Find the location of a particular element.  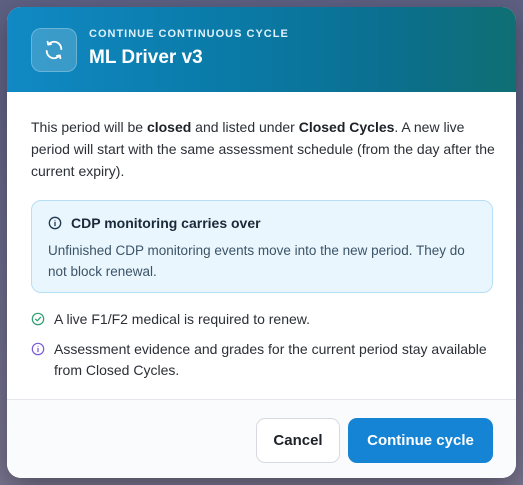

cancel-button: Cancel is located at coordinates (298, 440).